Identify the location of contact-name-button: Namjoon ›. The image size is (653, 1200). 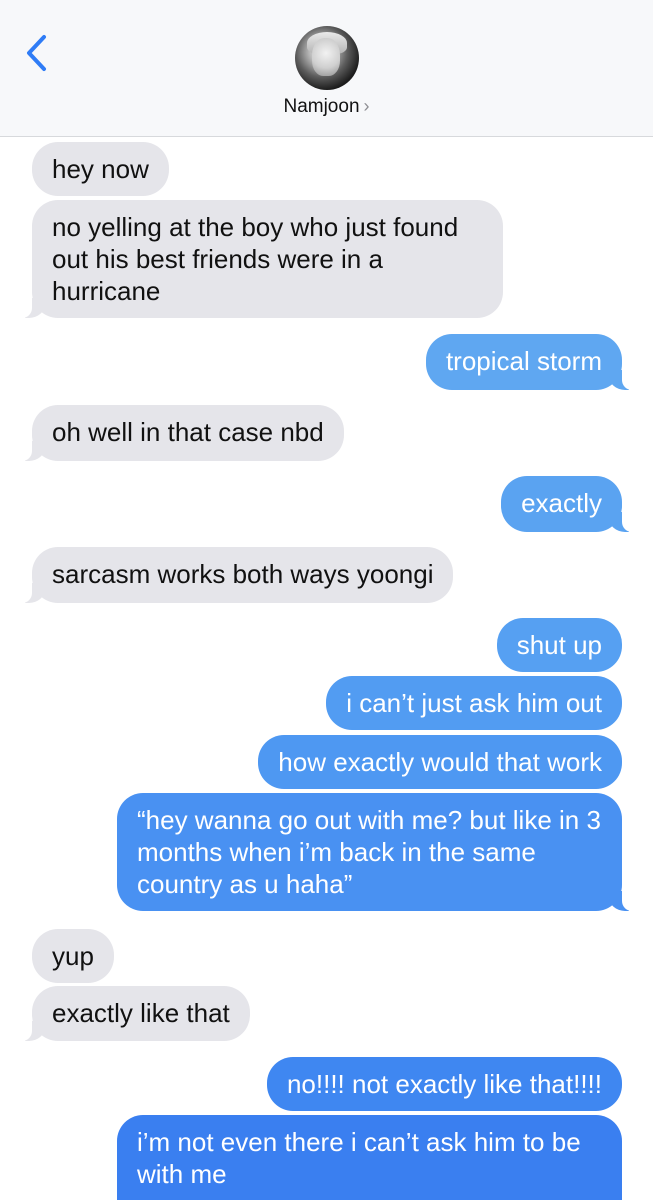
(326, 107).